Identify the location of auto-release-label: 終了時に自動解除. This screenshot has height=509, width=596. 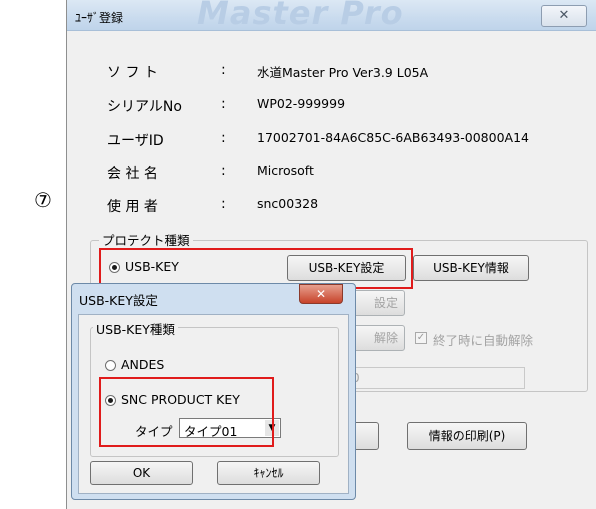
(483, 340).